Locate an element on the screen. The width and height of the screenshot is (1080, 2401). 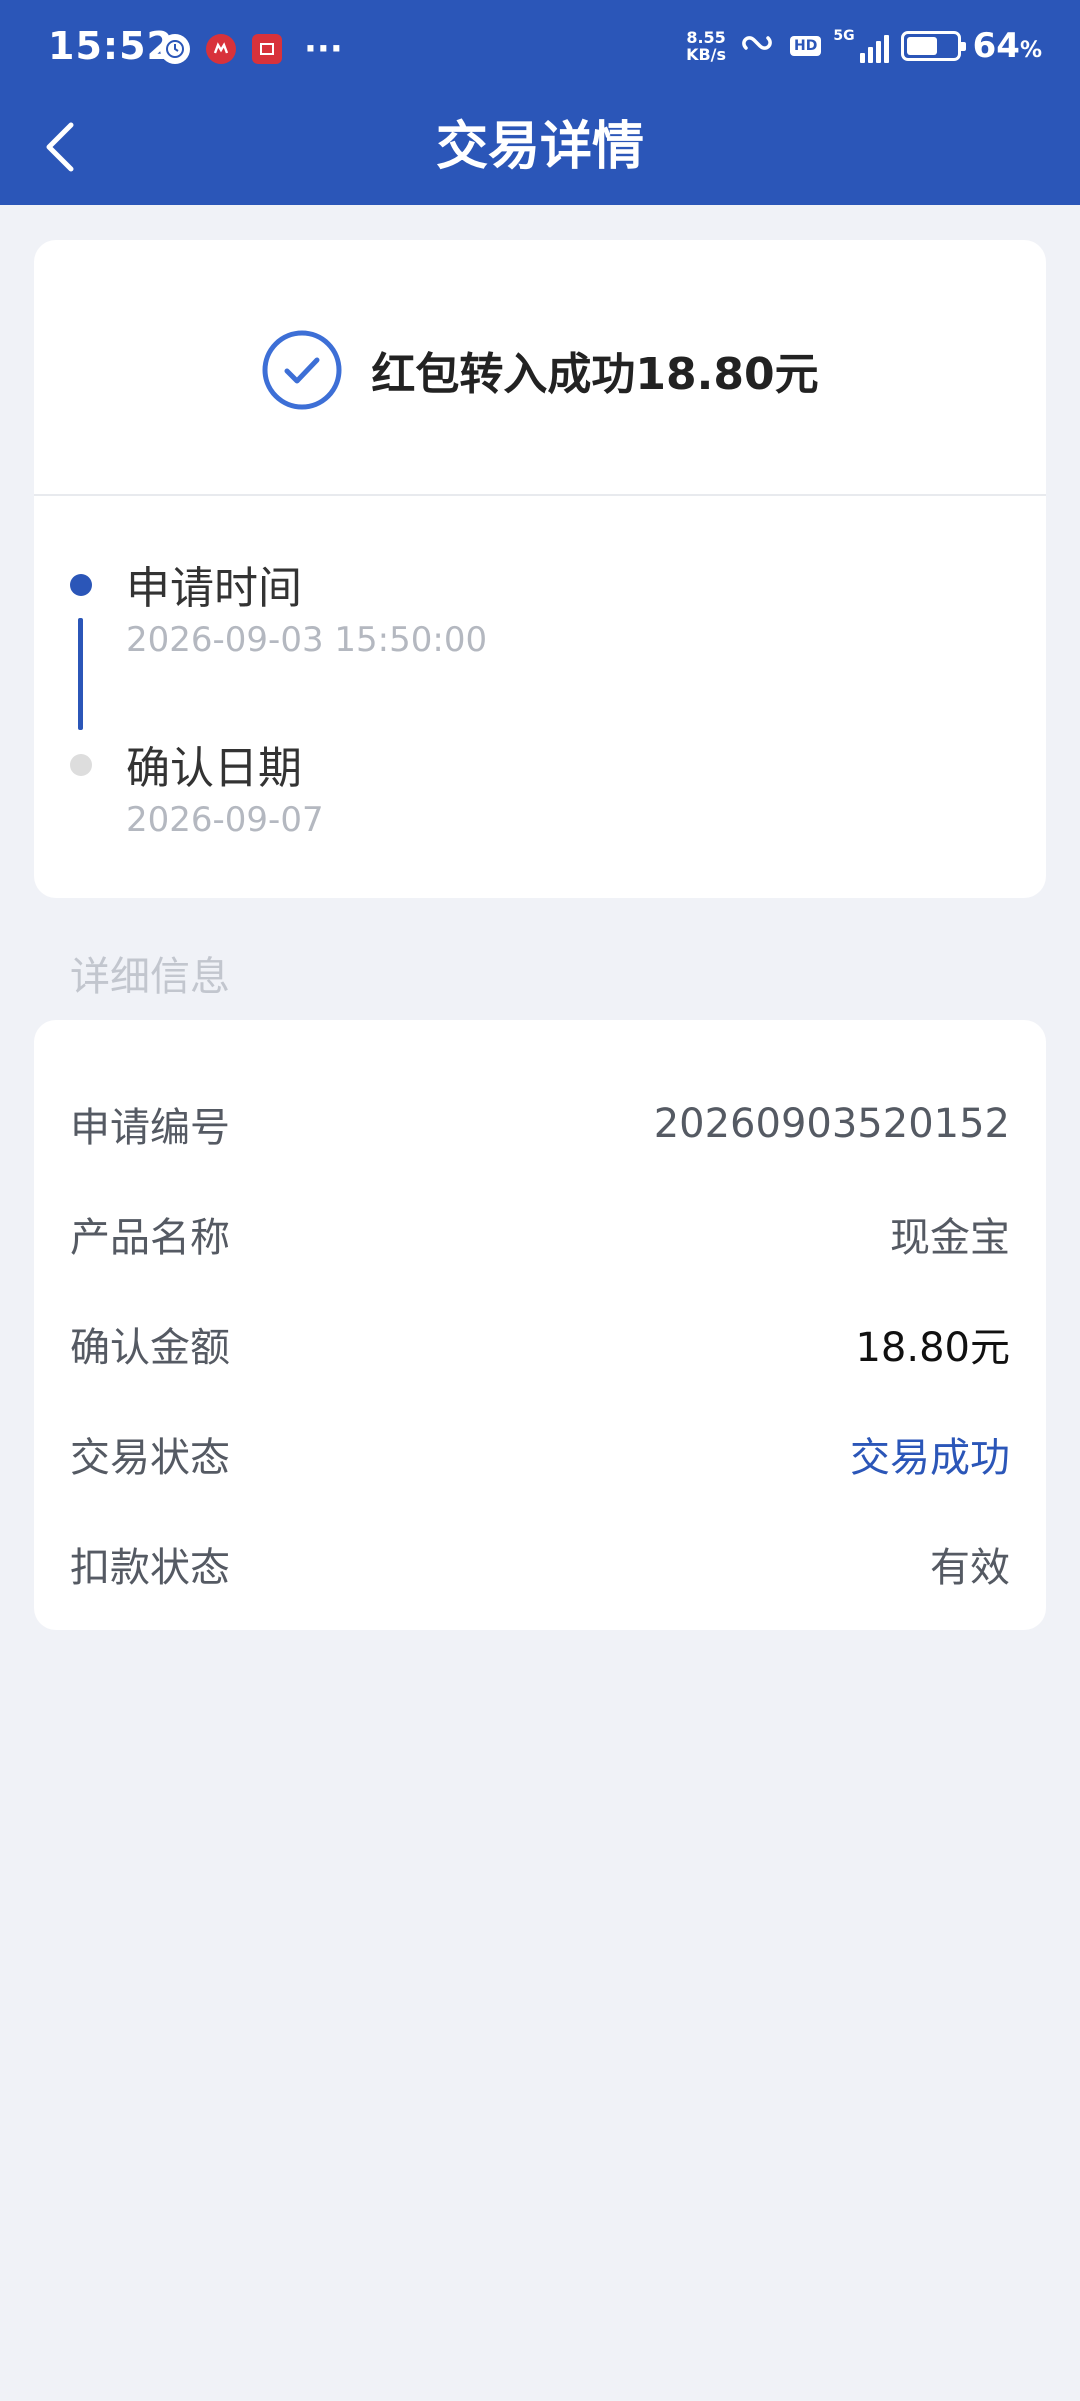
detail-label: 确认金额 is located at coordinates (150, 1348).